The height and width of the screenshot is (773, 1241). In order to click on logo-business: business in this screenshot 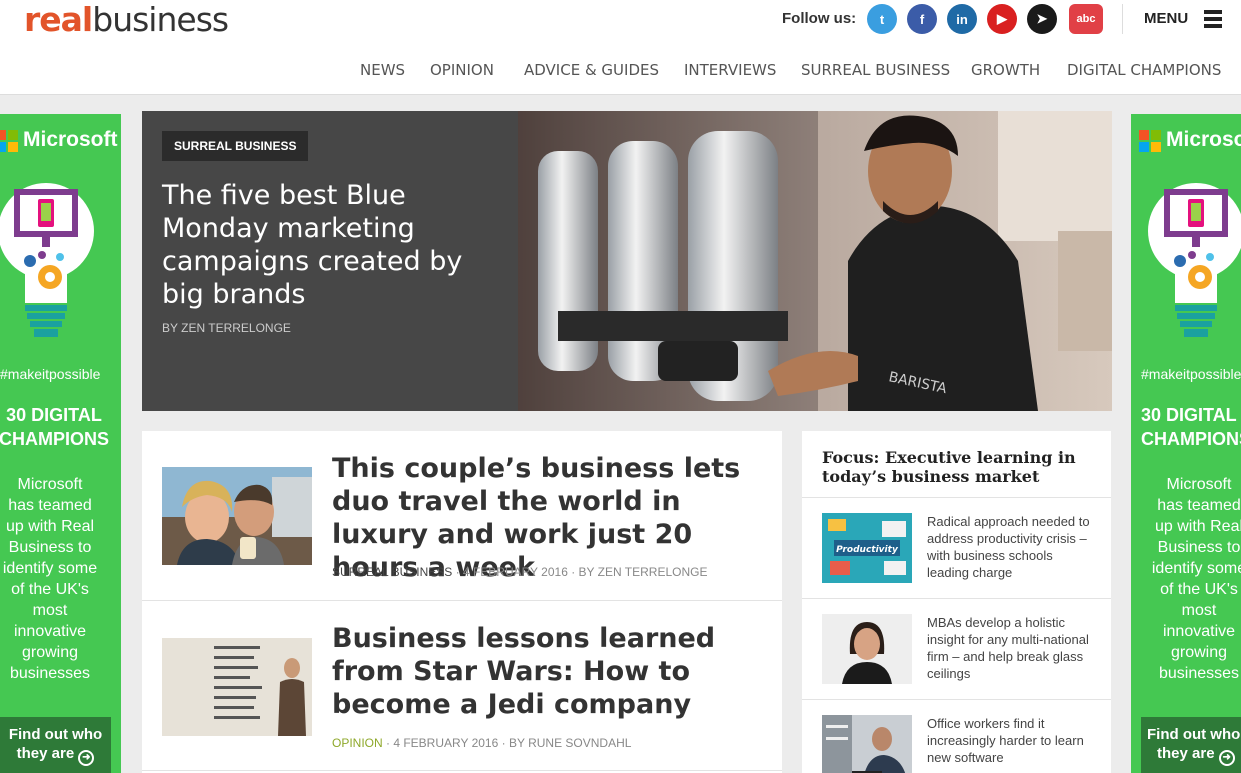, I will do `click(160, 19)`.